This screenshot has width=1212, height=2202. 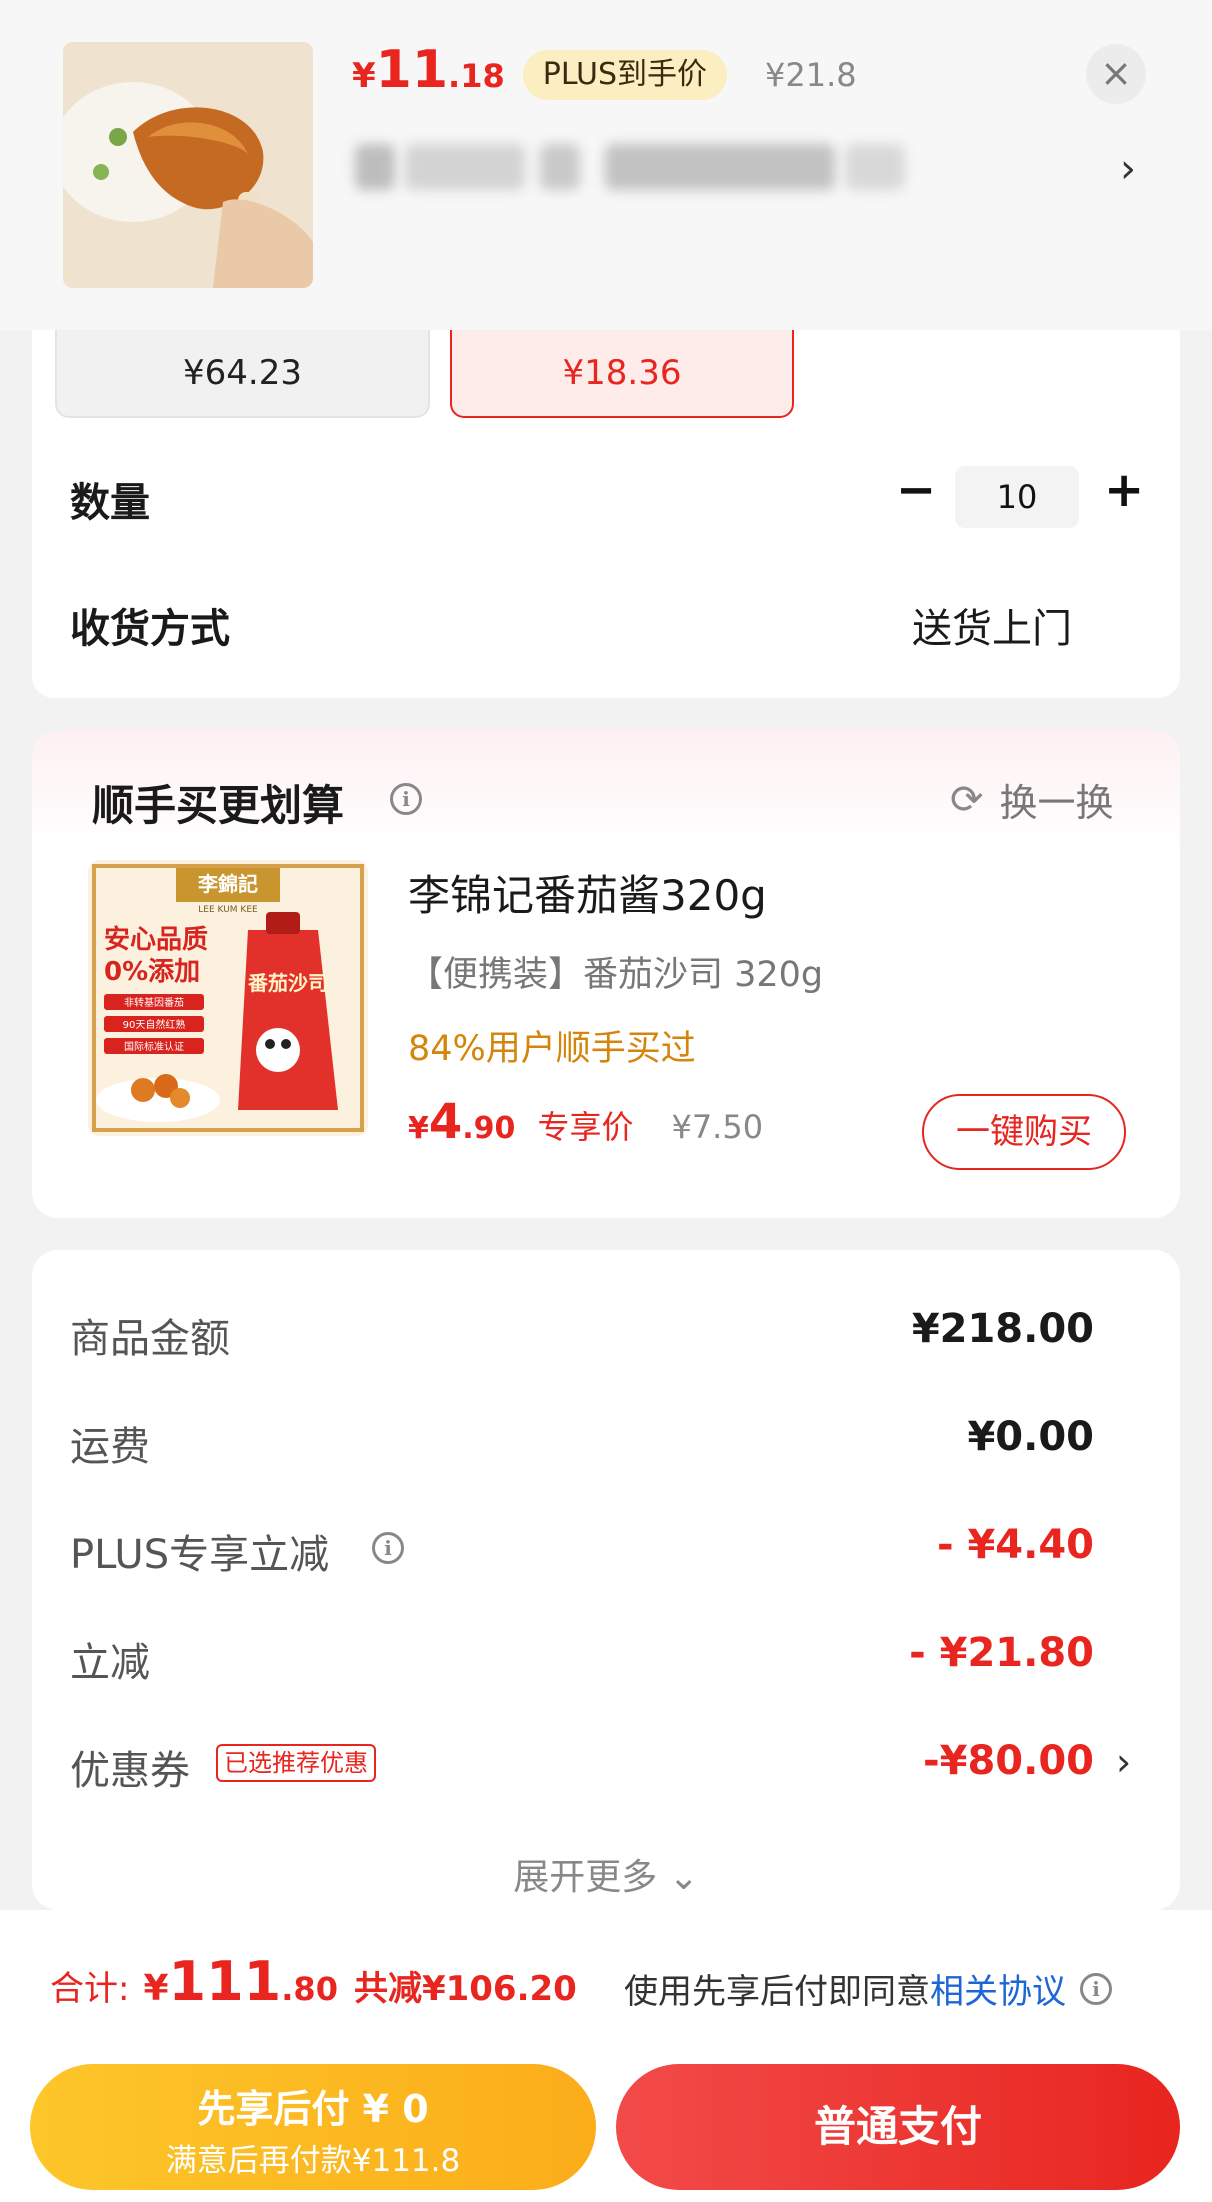 What do you see at coordinates (777, 1992) in the screenshot?
I see `agreement-prefix: 使用先享后付即同意` at bounding box center [777, 1992].